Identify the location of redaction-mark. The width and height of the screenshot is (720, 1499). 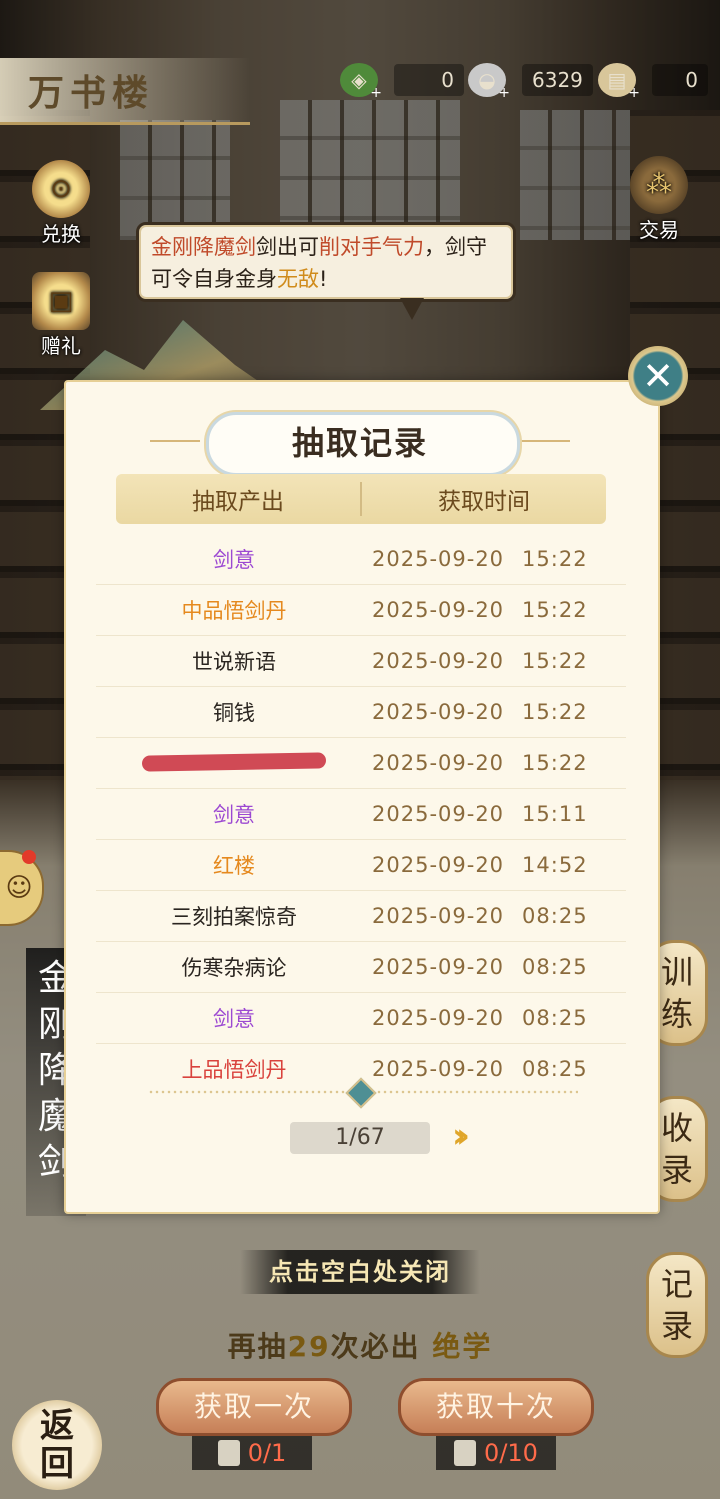
(234, 762).